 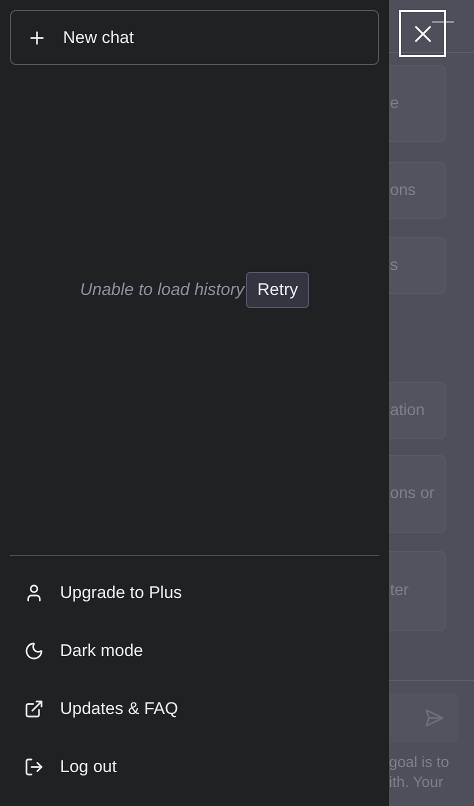 What do you see at coordinates (34, 651) in the screenshot?
I see `moon-icon` at bounding box center [34, 651].